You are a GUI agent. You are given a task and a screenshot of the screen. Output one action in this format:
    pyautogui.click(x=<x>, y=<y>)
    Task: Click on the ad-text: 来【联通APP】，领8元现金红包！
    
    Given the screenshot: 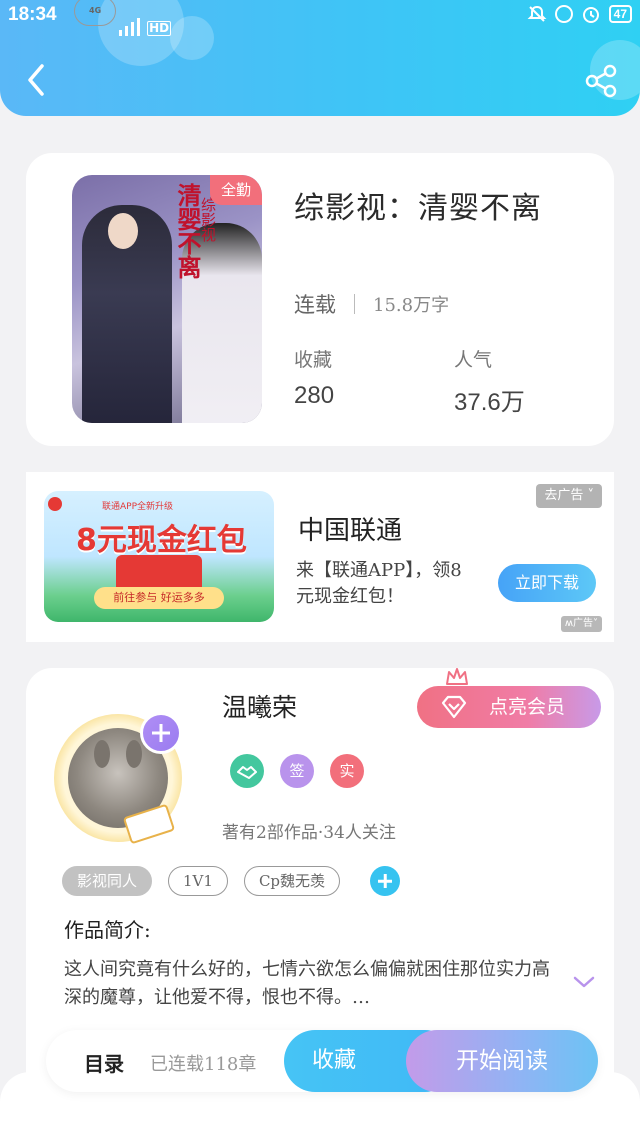 What is the action you would take?
    pyautogui.click(x=379, y=583)
    